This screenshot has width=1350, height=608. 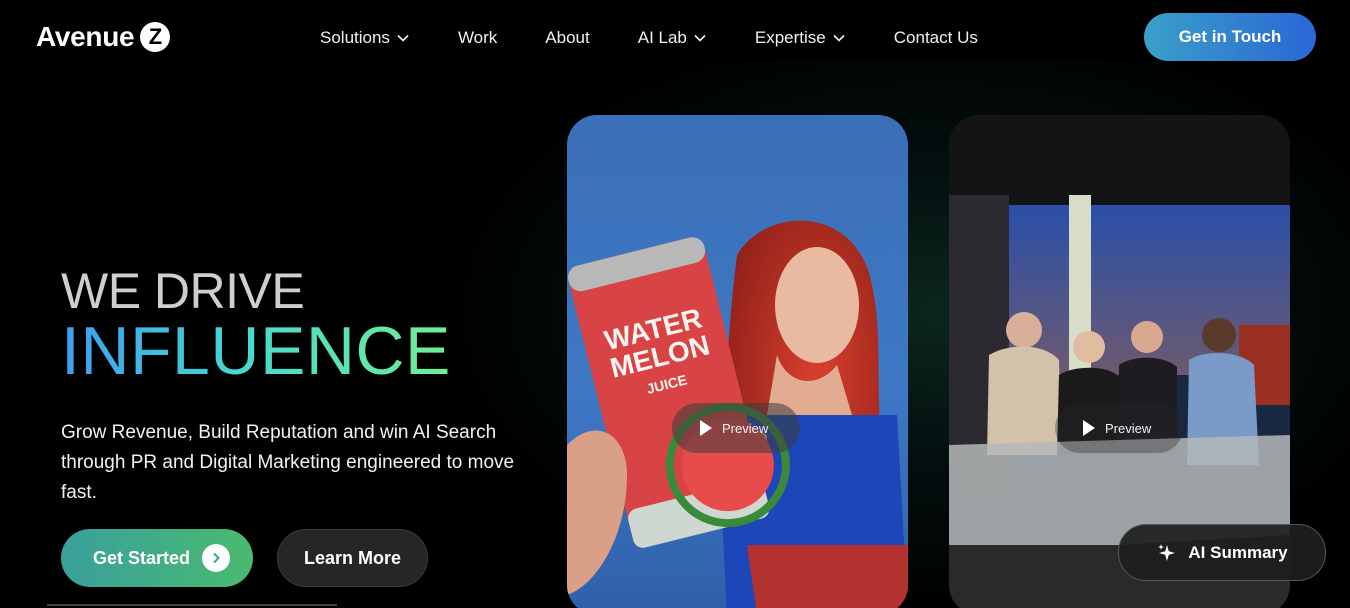 I want to click on ai-summary-label: AI Summary, so click(x=1238, y=552).